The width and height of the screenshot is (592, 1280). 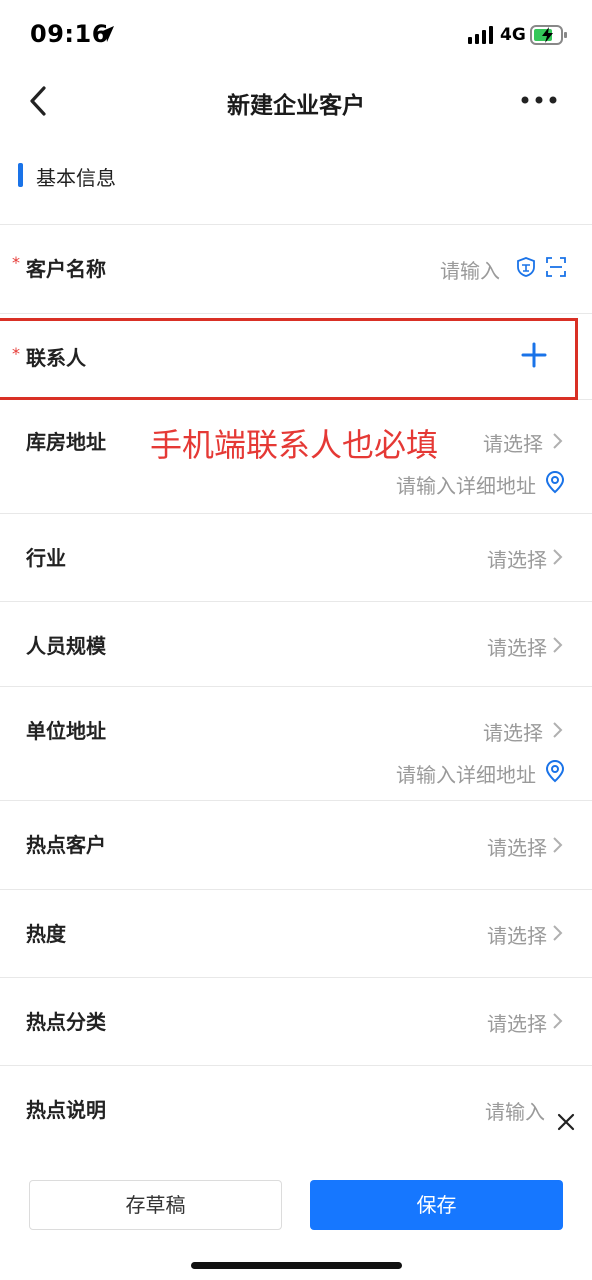 What do you see at coordinates (66, 1022) in the screenshot?
I see `hot-category-label: 热点分类` at bounding box center [66, 1022].